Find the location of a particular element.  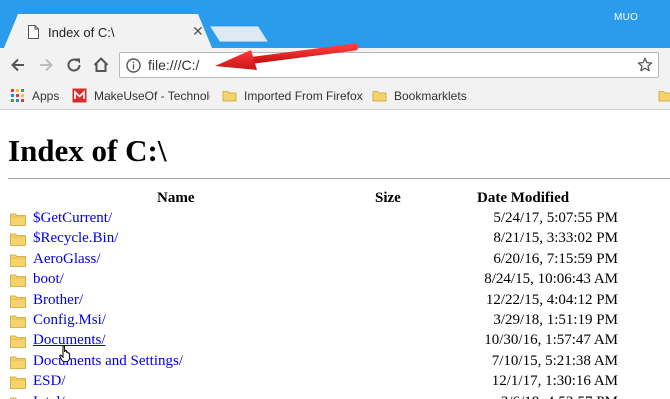

apps-grid-icon is located at coordinates (17, 95).